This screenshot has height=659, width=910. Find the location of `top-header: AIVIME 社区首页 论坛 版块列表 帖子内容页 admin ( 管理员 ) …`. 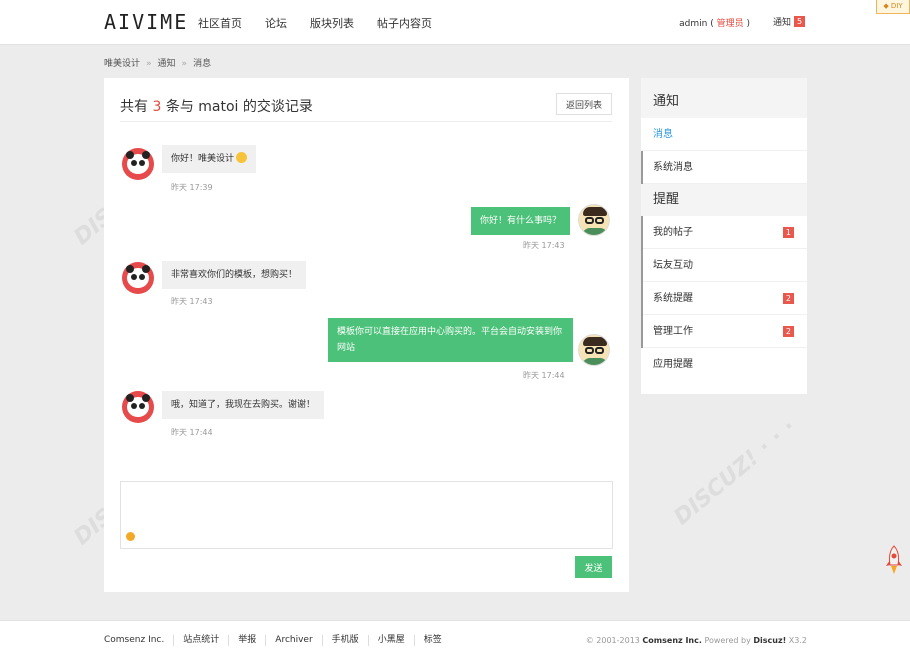

top-header: AIVIME 社区首页 论坛 版块列表 帖子内容页 admin ( 管理员 ) … is located at coordinates (455, 22).